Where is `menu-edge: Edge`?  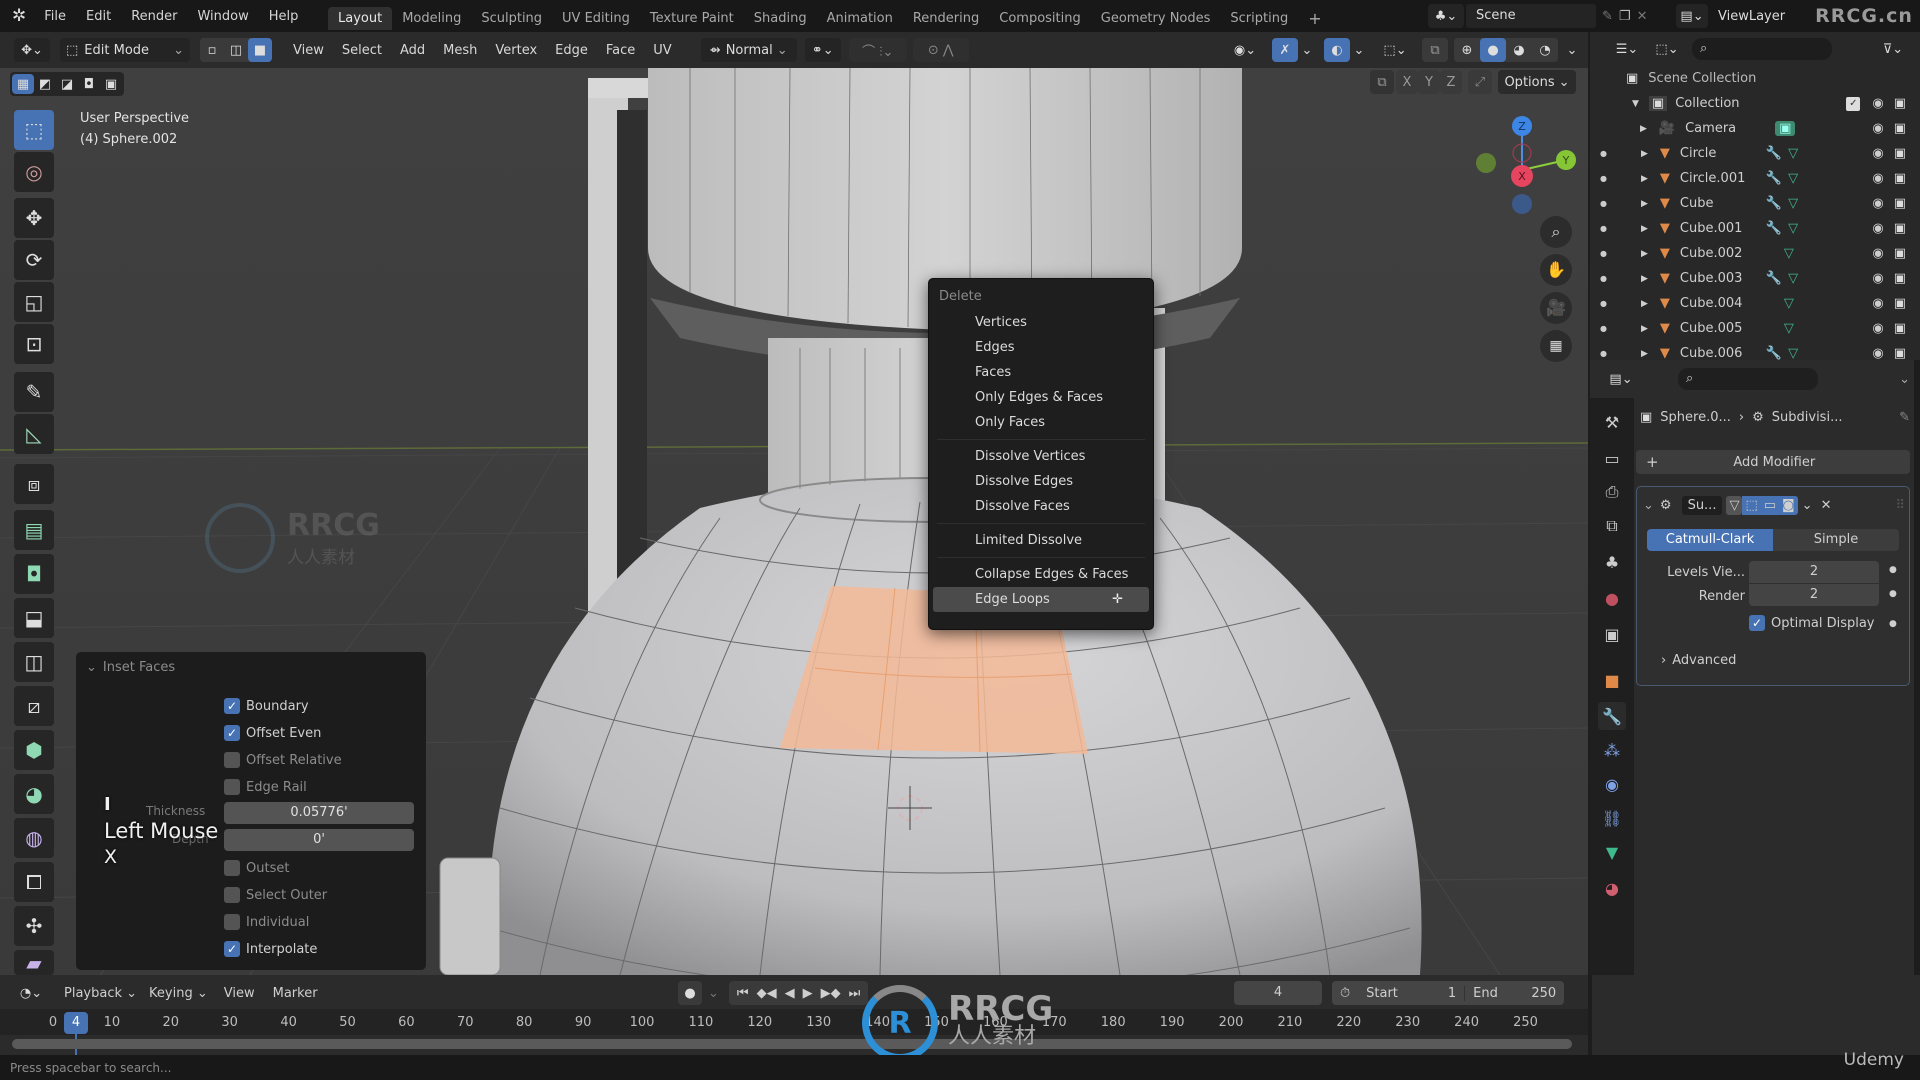
menu-edge: Edge is located at coordinates (571, 50).